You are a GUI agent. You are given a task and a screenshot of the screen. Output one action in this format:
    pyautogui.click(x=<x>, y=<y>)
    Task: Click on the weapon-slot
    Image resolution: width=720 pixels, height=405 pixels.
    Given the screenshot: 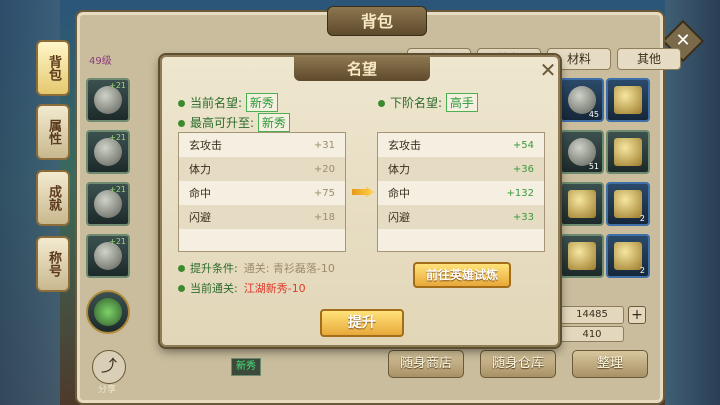 What is the action you would take?
    pyautogui.click(x=108, y=312)
    